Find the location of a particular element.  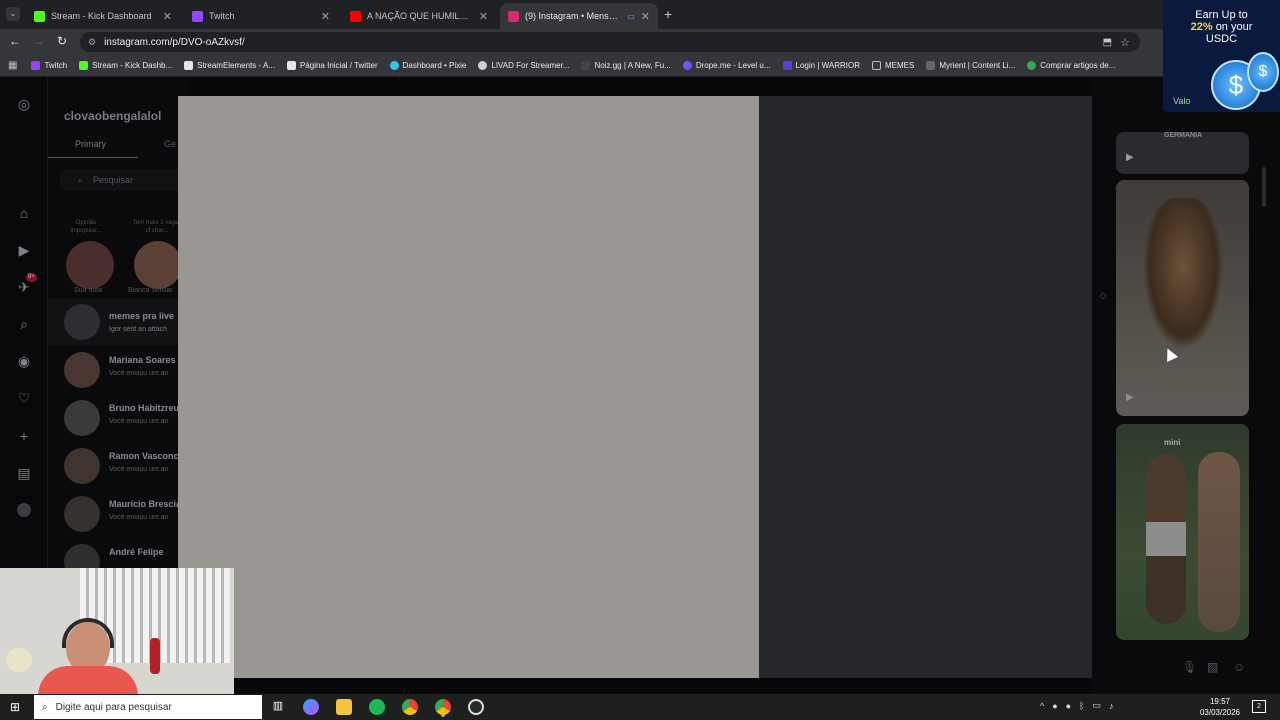

tab-twitch: Twitch ✕ is located at coordinates (261, 16).